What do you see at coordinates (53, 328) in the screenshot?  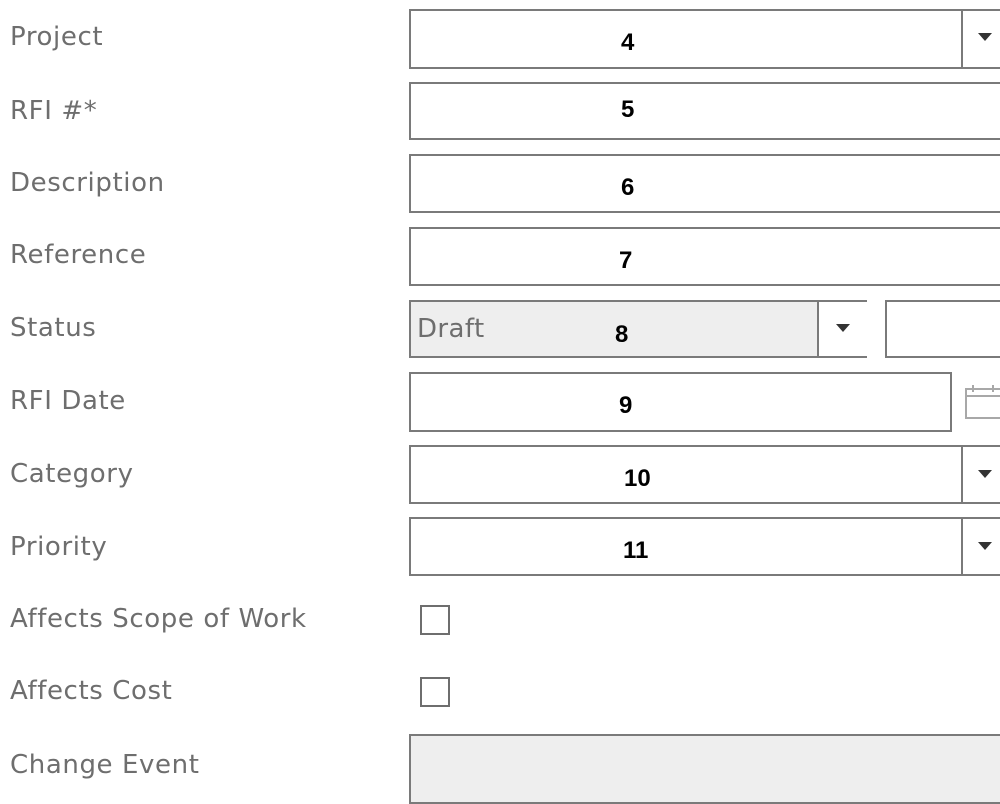 I see `status-label: Status` at bounding box center [53, 328].